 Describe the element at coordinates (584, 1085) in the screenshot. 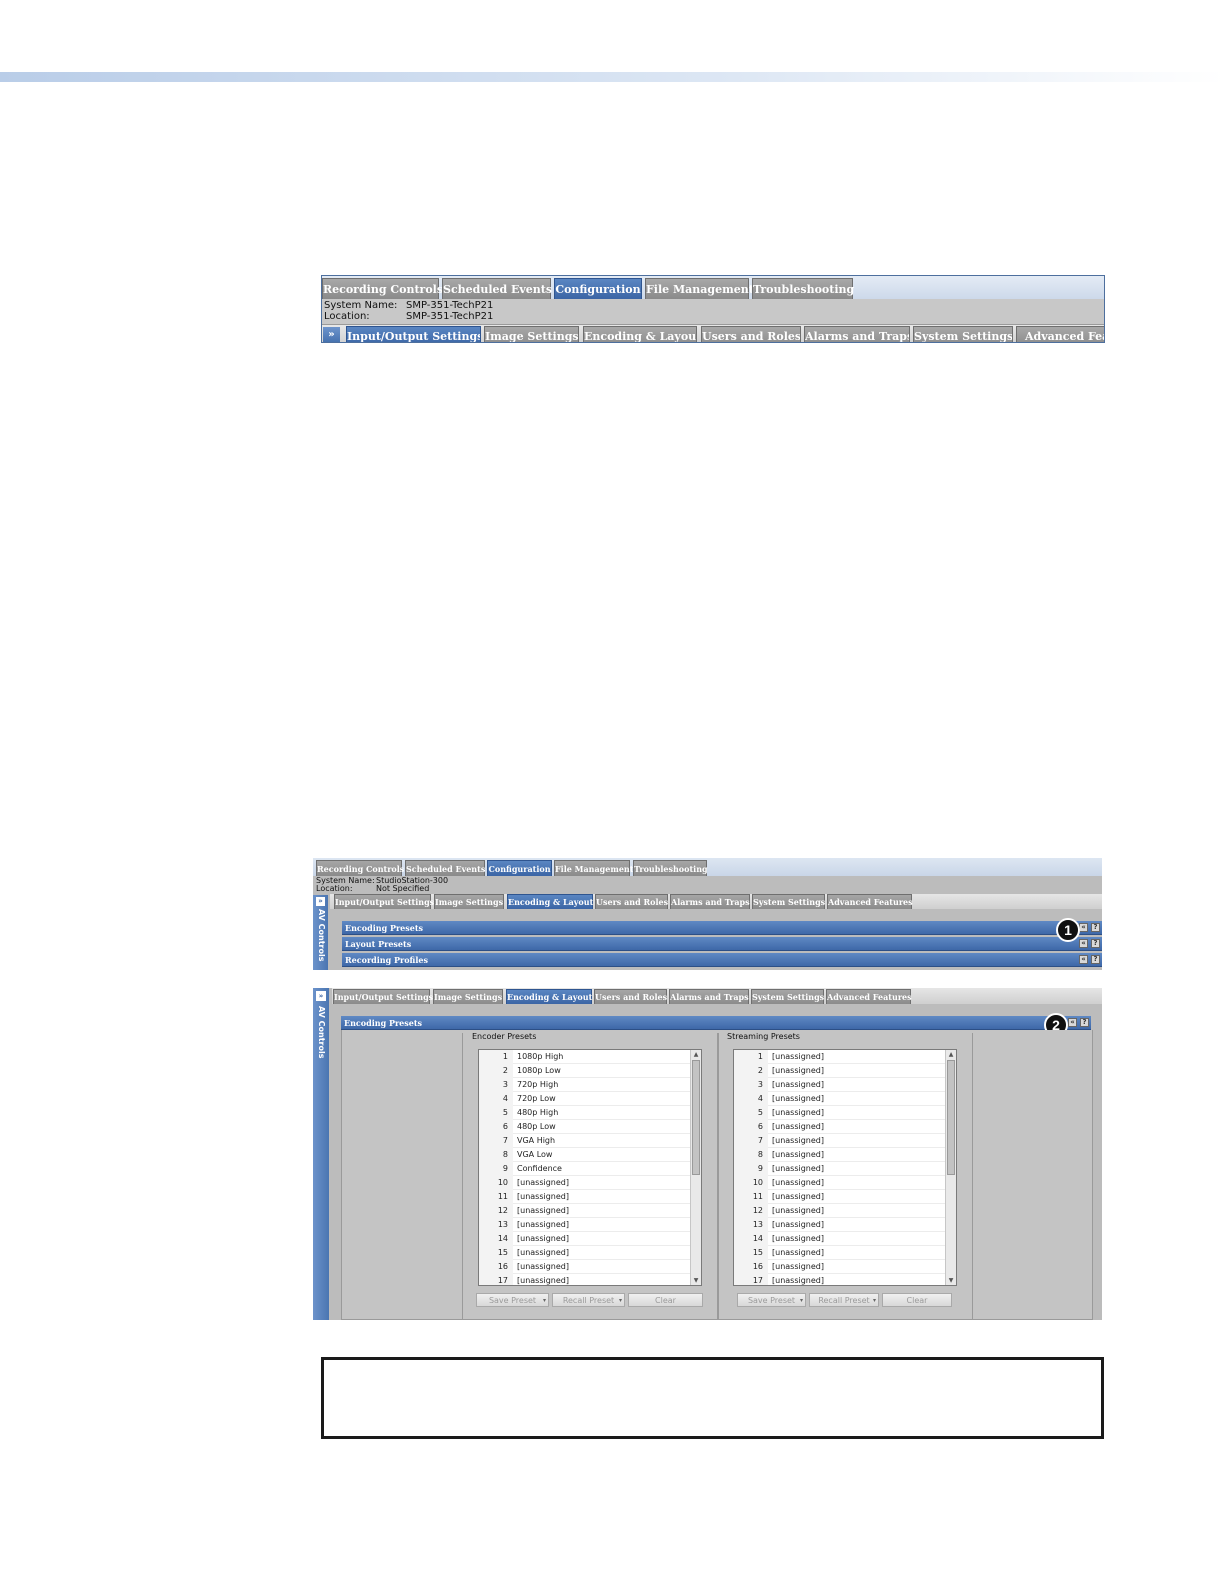

I see `list-item: 3 720p High` at that location.